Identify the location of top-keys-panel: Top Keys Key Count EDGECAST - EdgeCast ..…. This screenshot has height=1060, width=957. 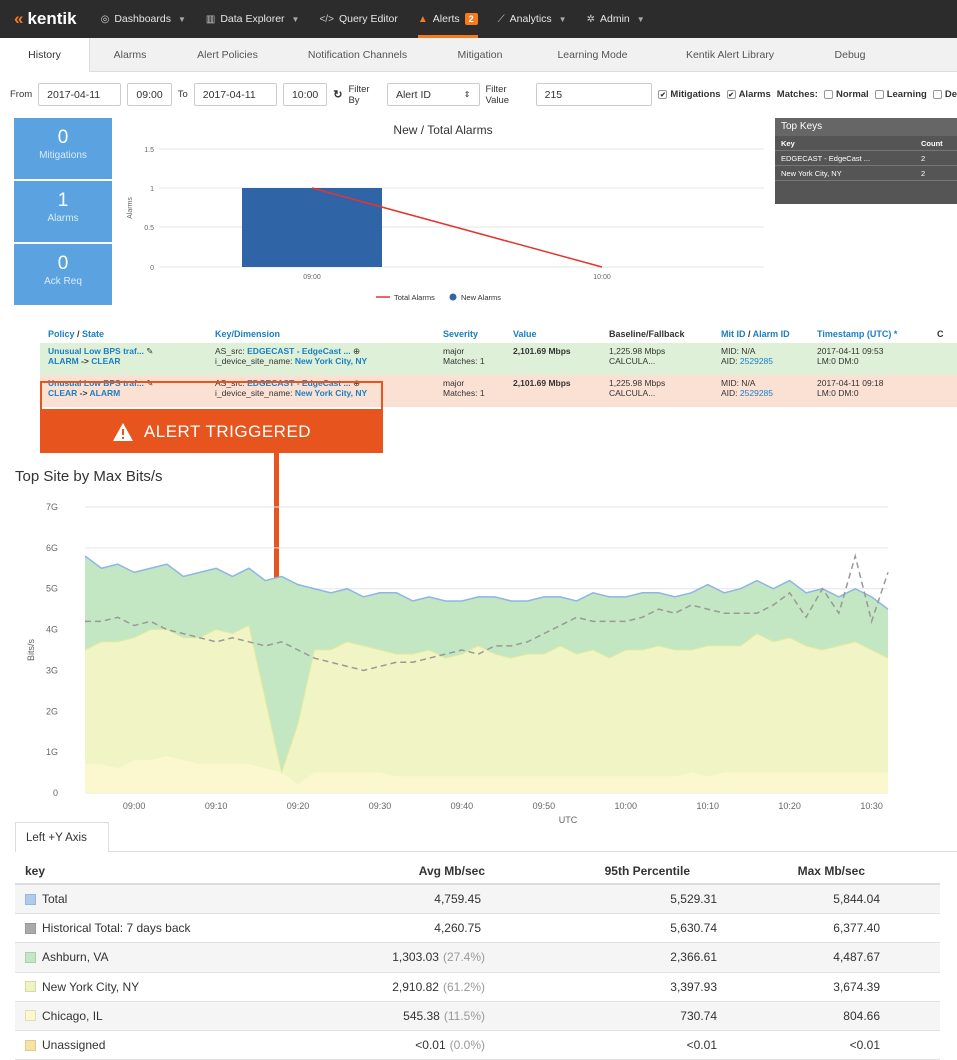
(866, 161).